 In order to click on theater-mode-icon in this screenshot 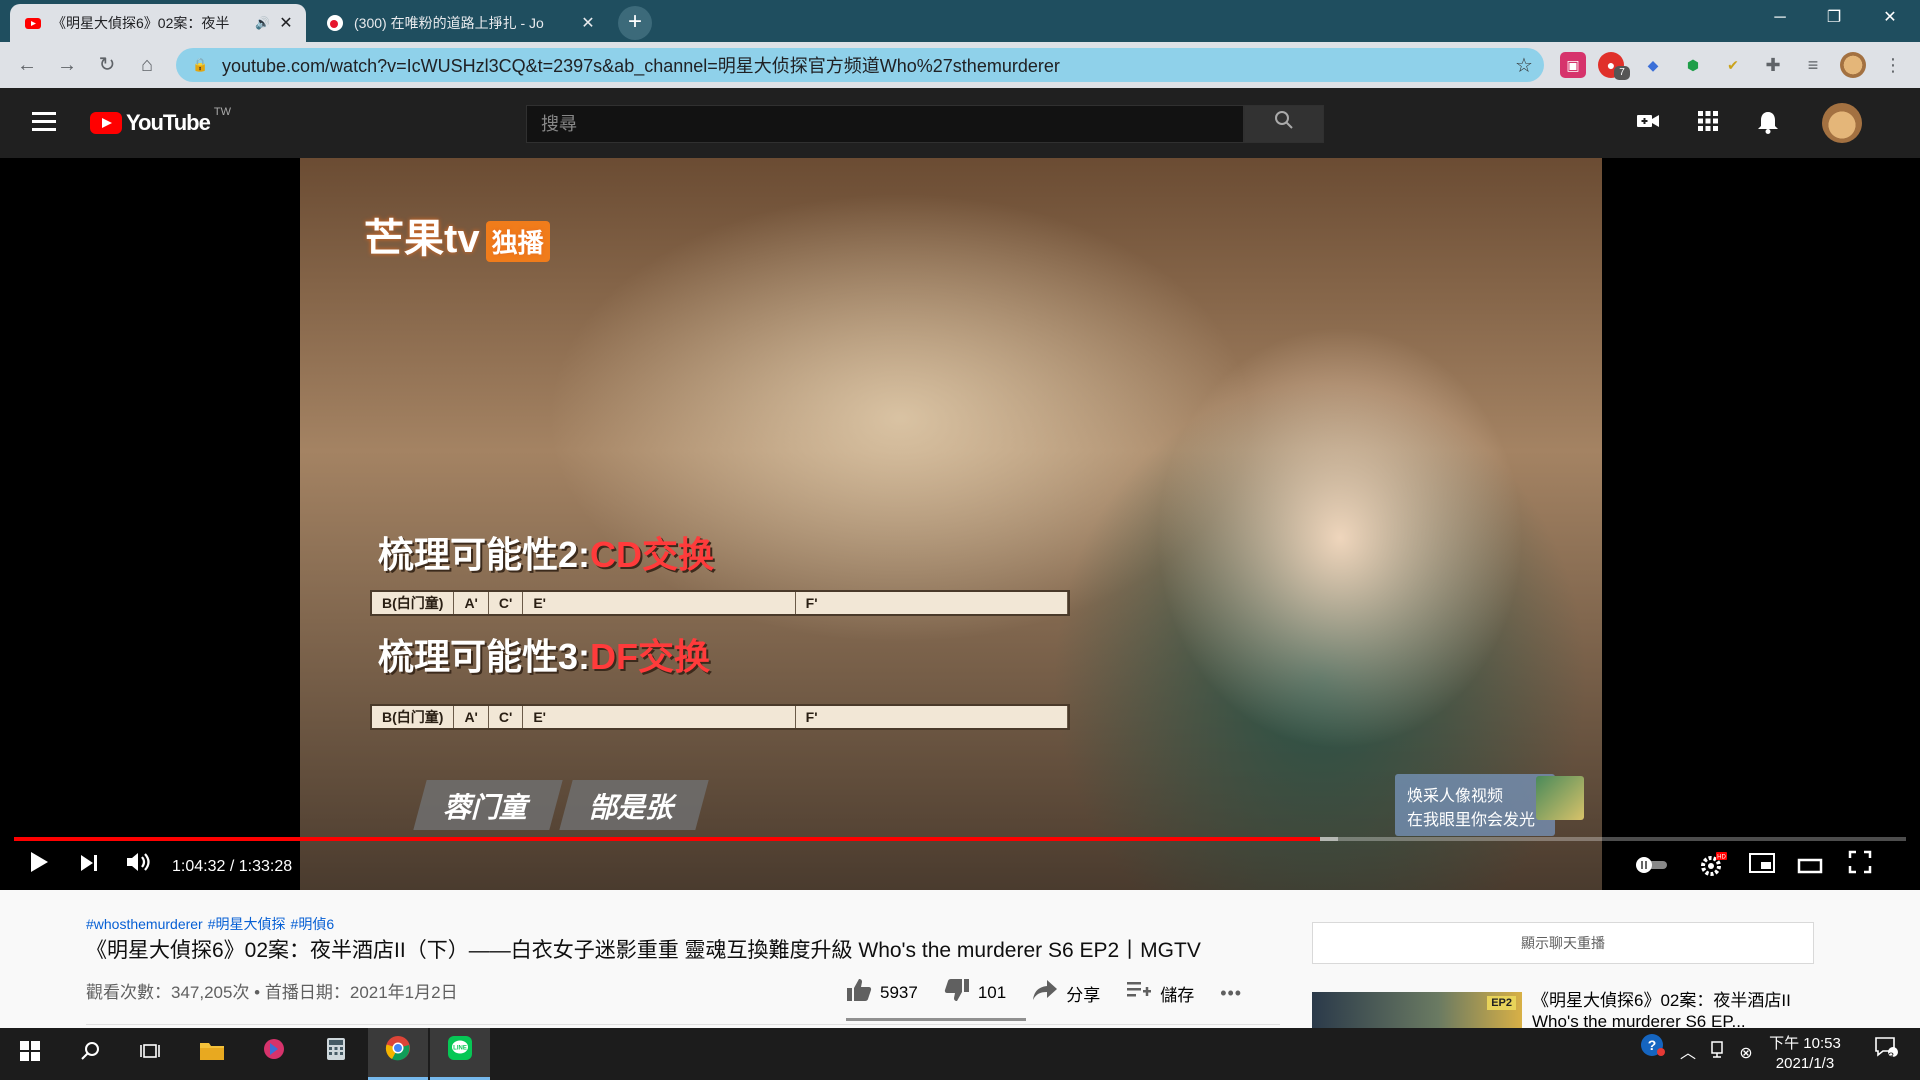, I will do `click(1810, 867)`.